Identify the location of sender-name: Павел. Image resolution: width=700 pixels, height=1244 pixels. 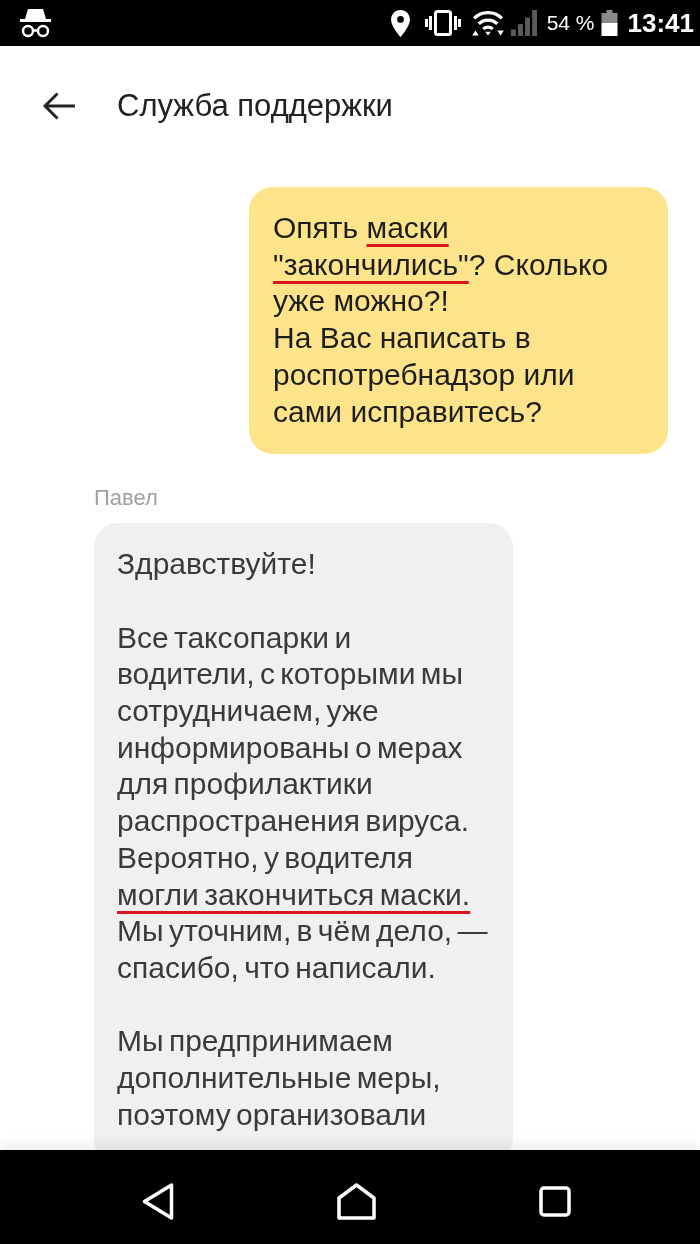
(126, 498).